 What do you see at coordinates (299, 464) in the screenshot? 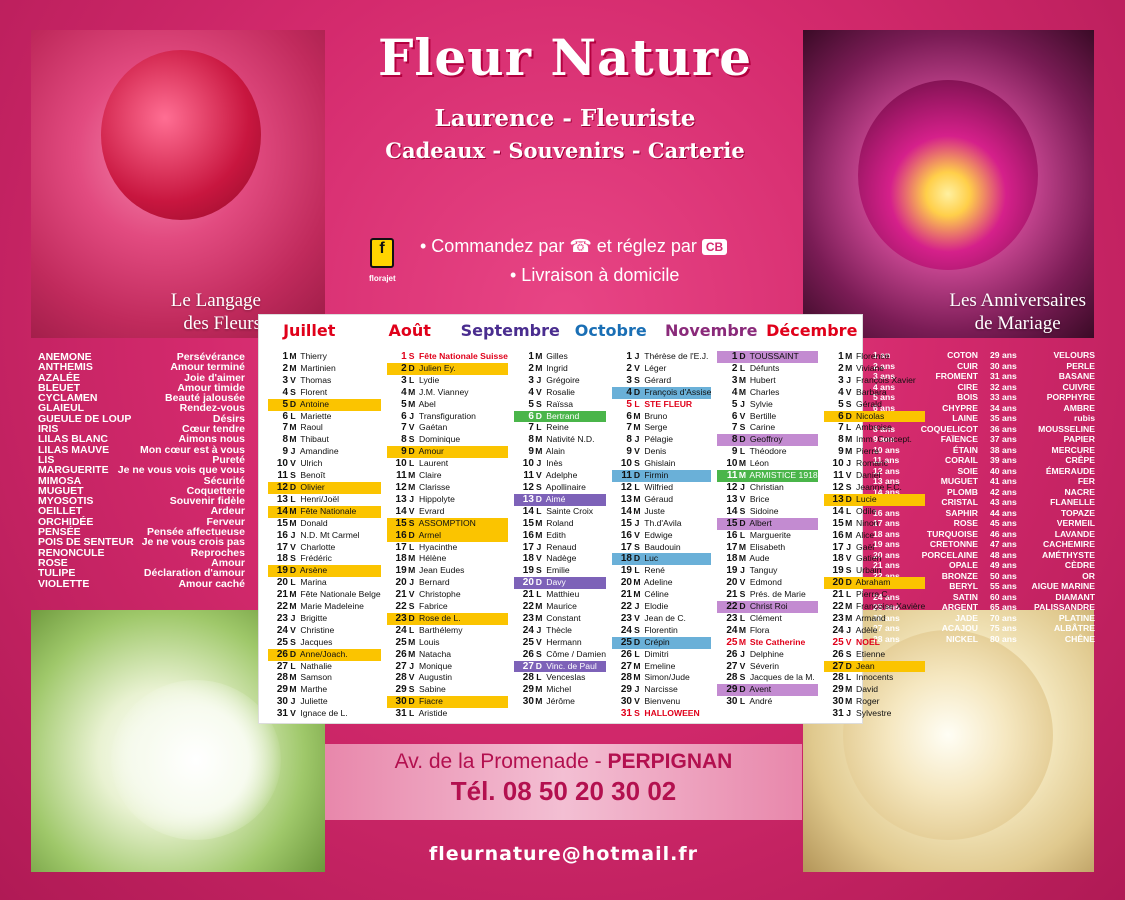
I see `calendar-day: 10 V Ulrich` at bounding box center [299, 464].